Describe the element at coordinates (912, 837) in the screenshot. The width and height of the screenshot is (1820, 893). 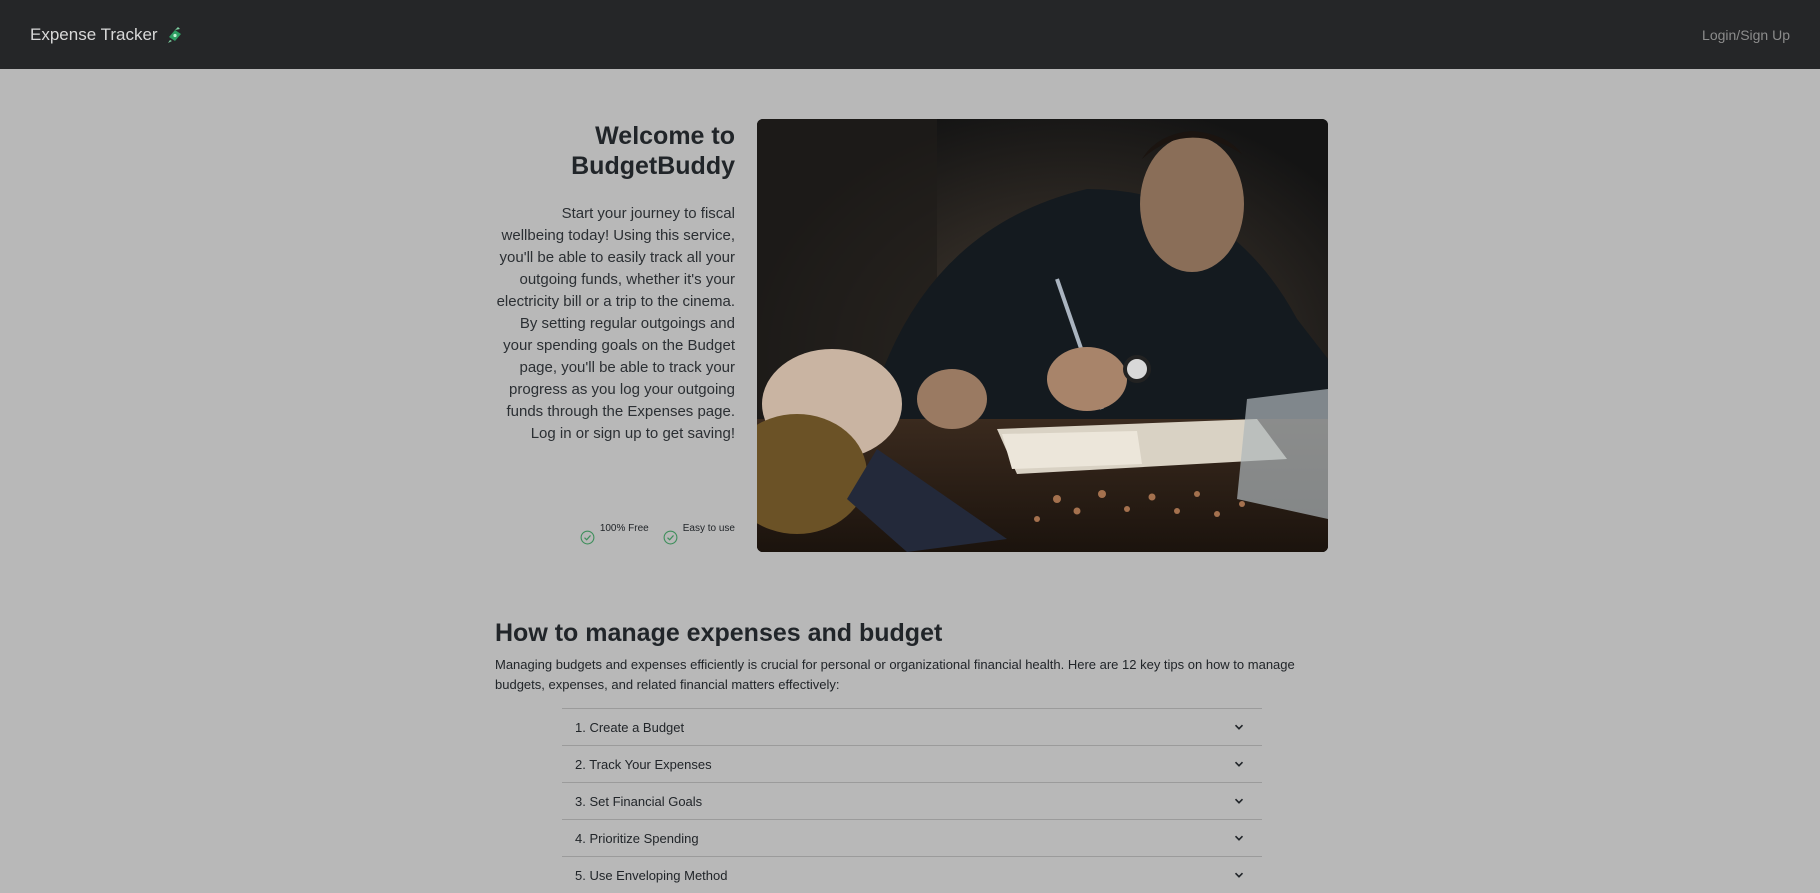
I see `accordion-item-prioritize-spending: 4. Prioritize Spending` at that location.